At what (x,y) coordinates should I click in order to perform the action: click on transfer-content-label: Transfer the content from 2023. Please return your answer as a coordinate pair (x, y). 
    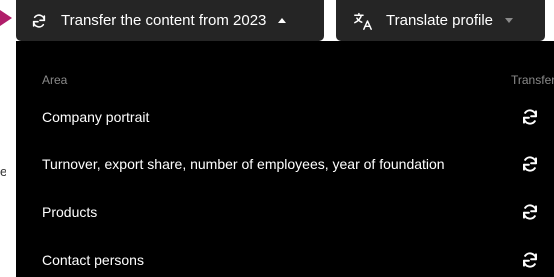
    Looking at the image, I should click on (164, 20).